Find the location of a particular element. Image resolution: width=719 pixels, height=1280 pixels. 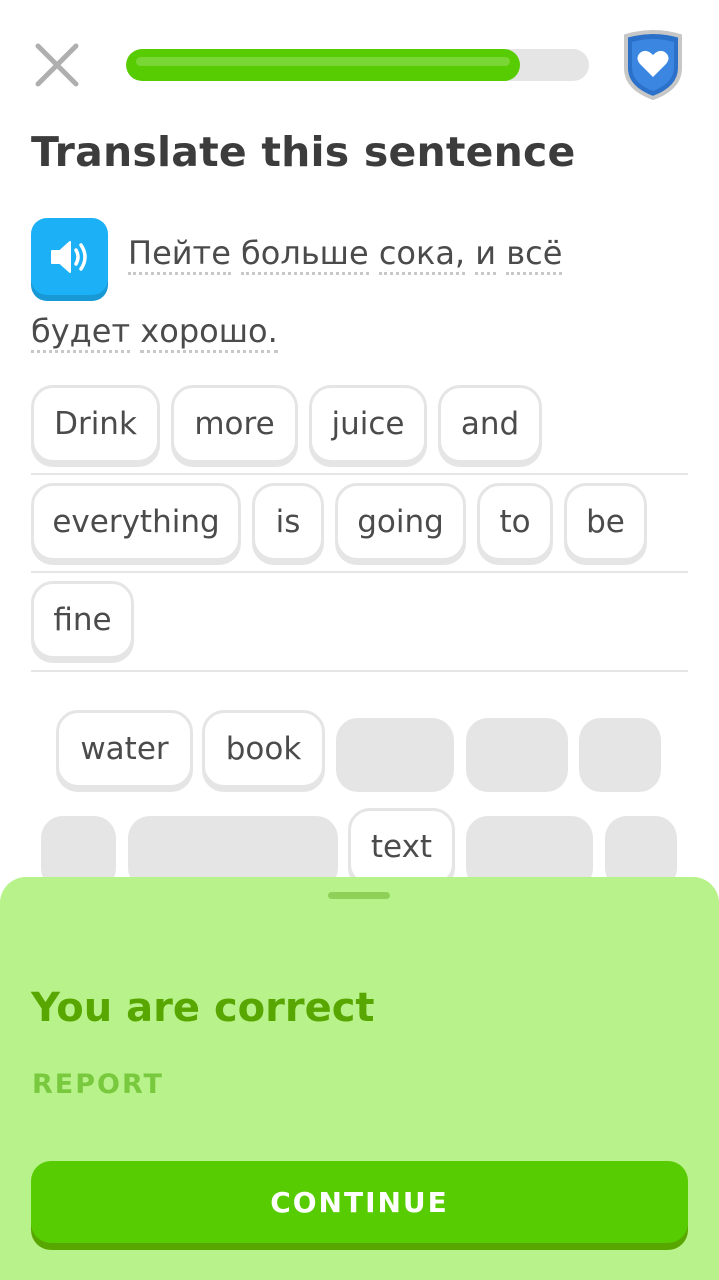

prompt-line-1: Пейте больше сока, и всё is located at coordinates (345, 255).